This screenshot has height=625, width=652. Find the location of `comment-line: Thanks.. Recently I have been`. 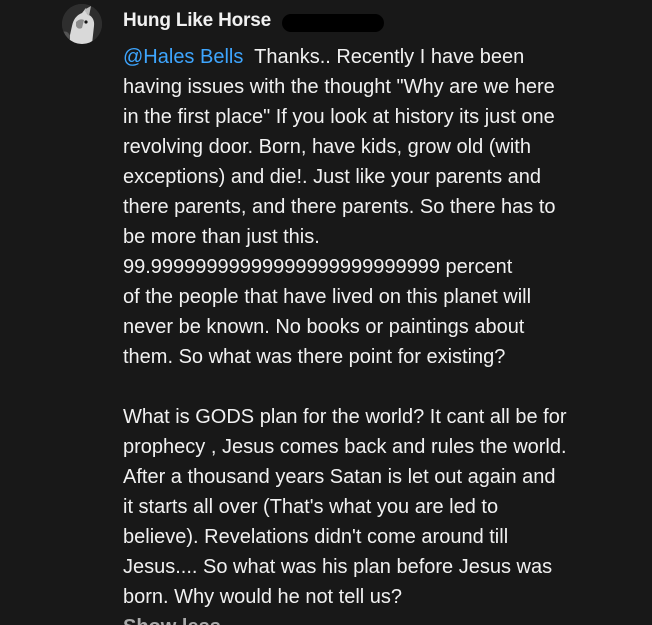

comment-line: Thanks.. Recently I have been is located at coordinates (389, 57).